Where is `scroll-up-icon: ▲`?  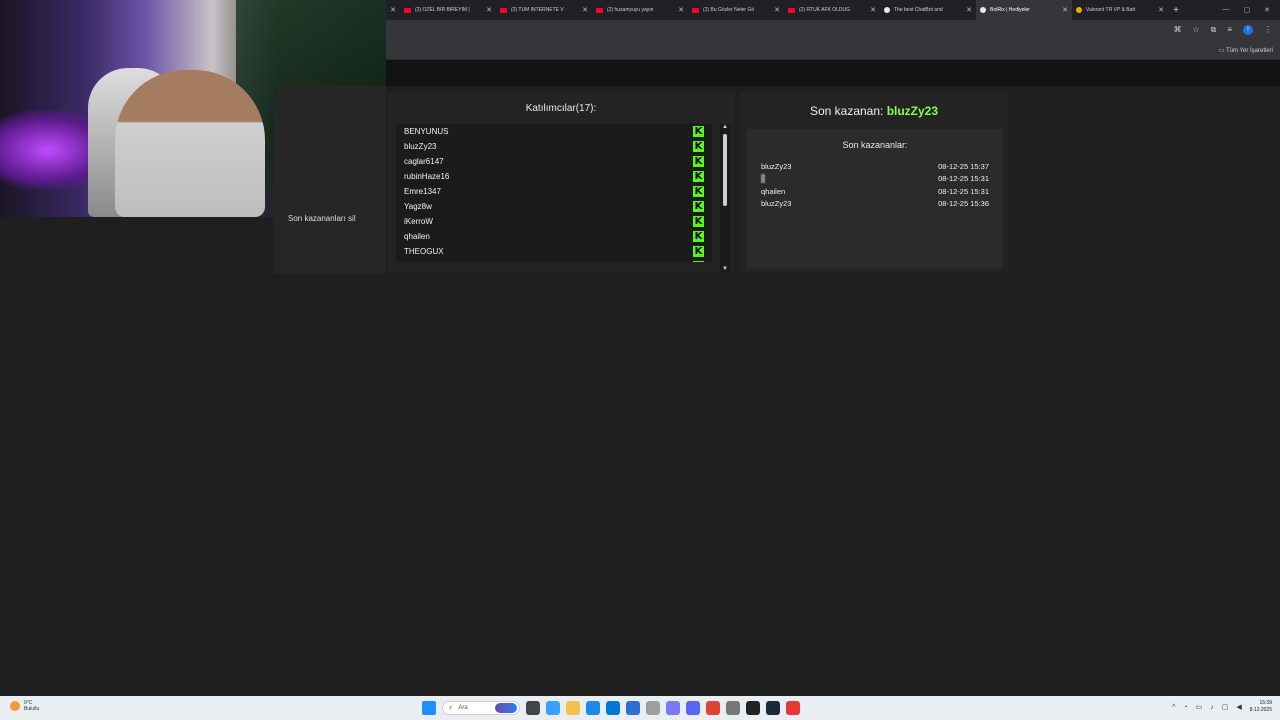 scroll-up-icon: ▲ is located at coordinates (725, 127).